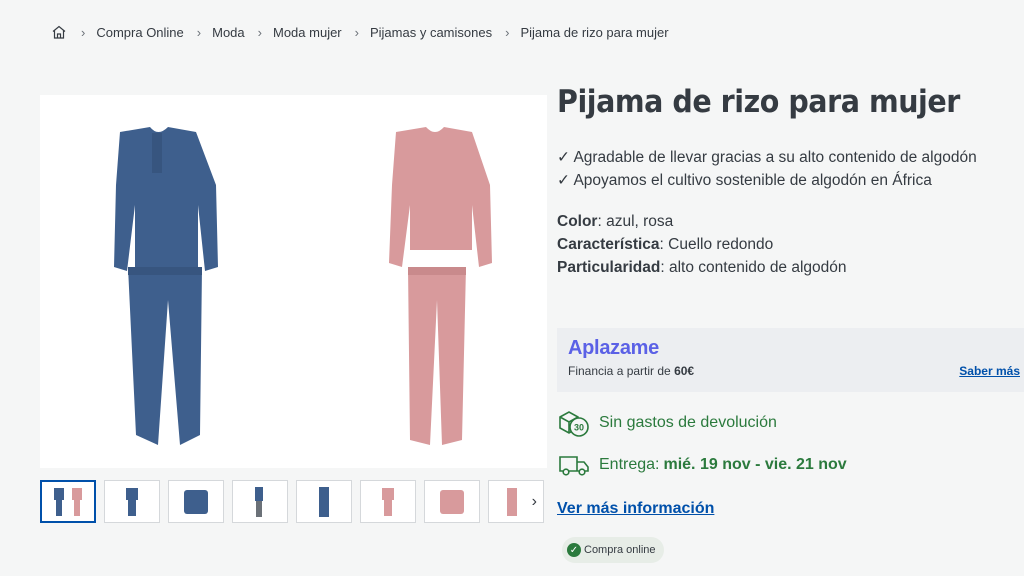 The width and height of the screenshot is (1024, 576). What do you see at coordinates (665, 244) in the screenshot?
I see `attribute-feature: Característica: Cuello redondo` at bounding box center [665, 244].